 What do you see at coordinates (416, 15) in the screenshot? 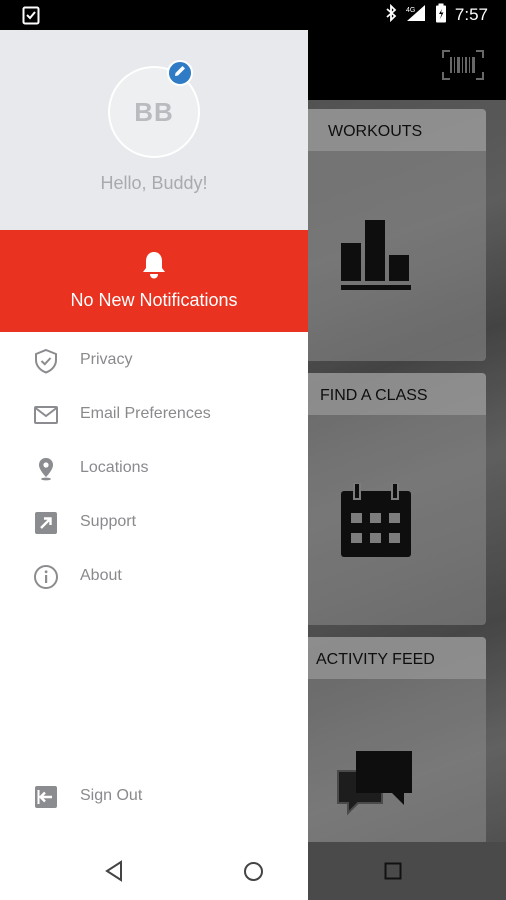
I see `signal-icon: 4G` at bounding box center [416, 15].